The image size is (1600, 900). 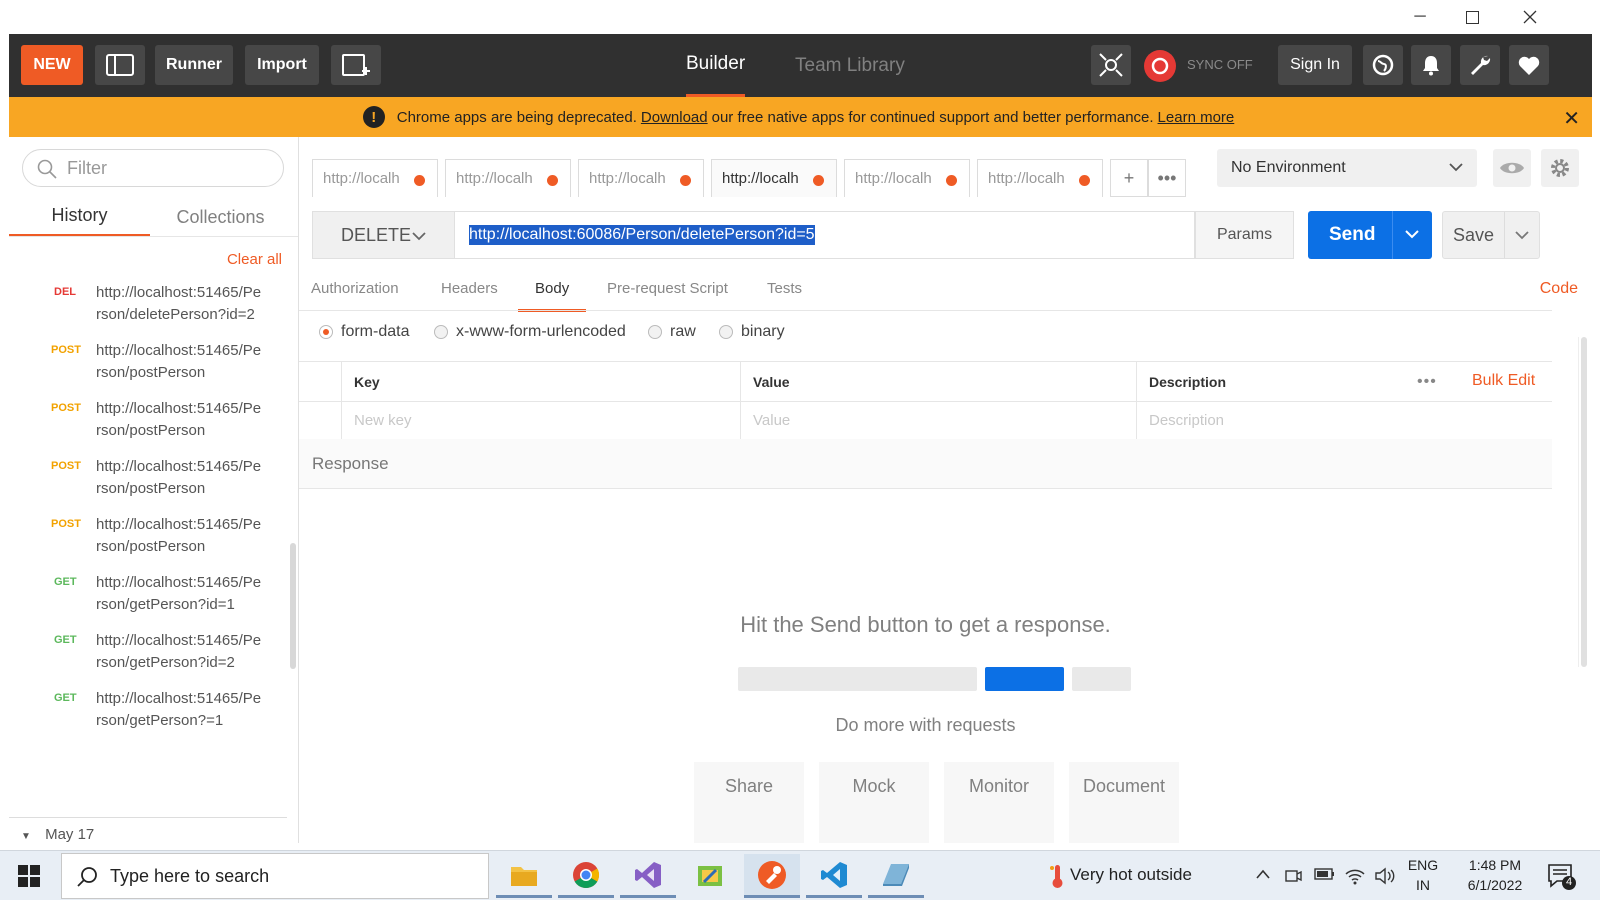 I want to click on battery-icon, so click(x=1325, y=876).